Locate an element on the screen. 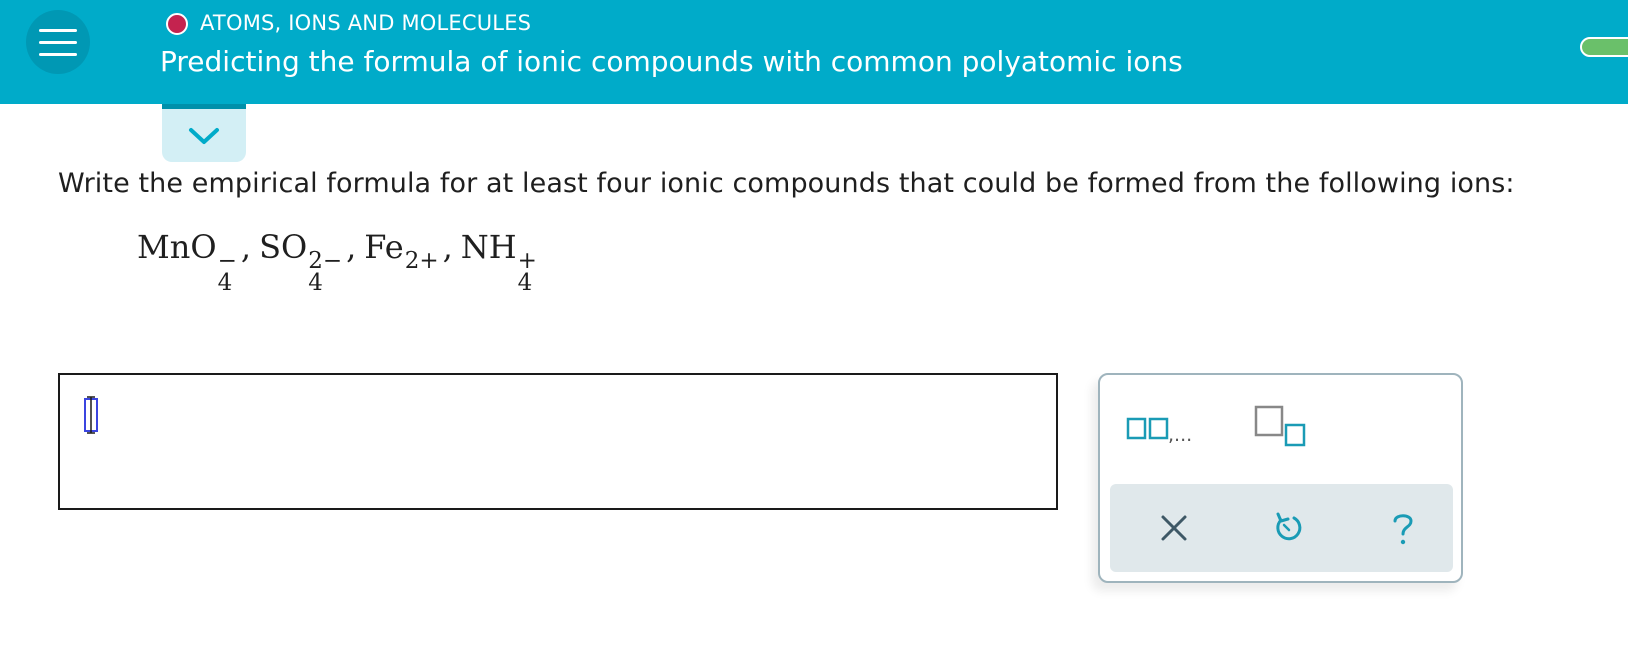 The width and height of the screenshot is (1628, 670). subscript-template-icon is located at coordinates (1280, 426).